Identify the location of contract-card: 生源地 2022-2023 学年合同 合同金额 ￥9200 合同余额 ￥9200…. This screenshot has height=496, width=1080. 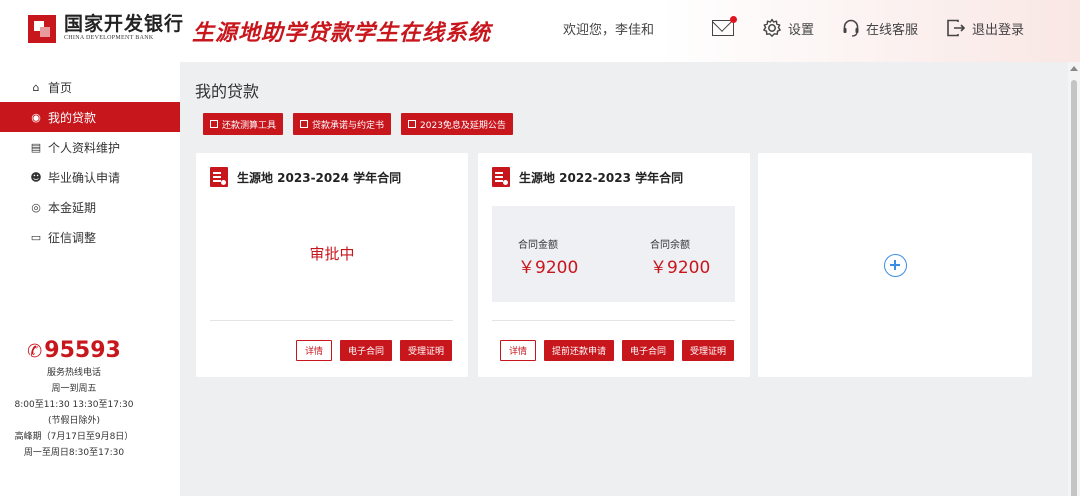
(614, 265).